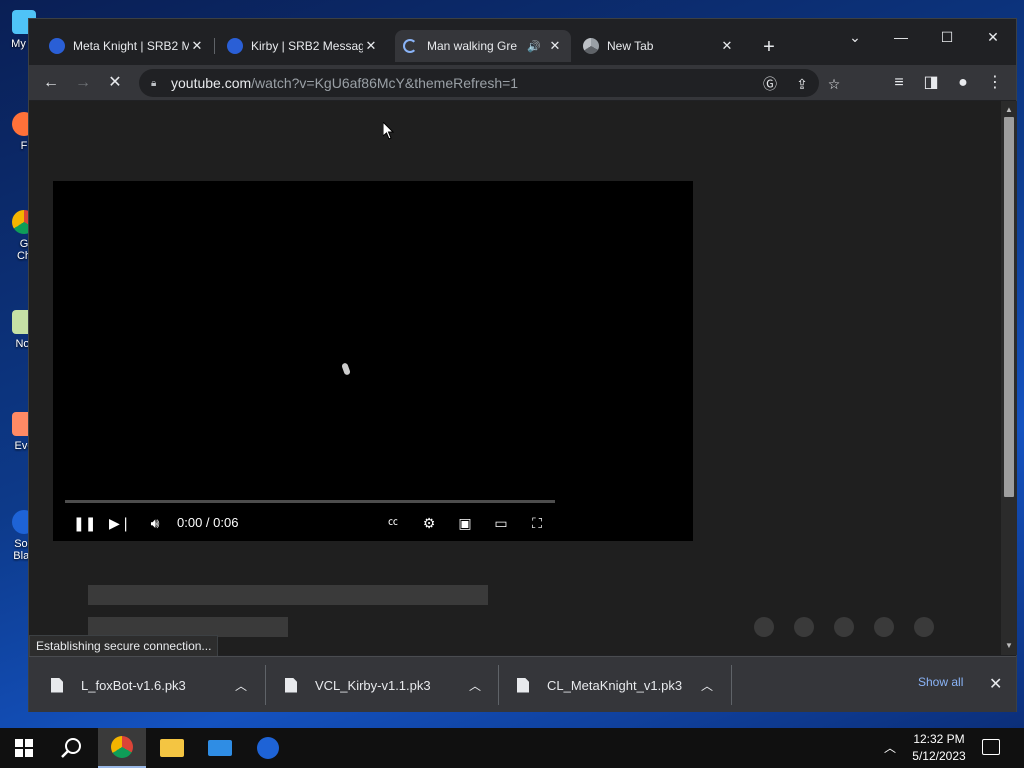  Describe the element at coordinates (346, 369) in the screenshot. I see `loading-indicator` at that location.